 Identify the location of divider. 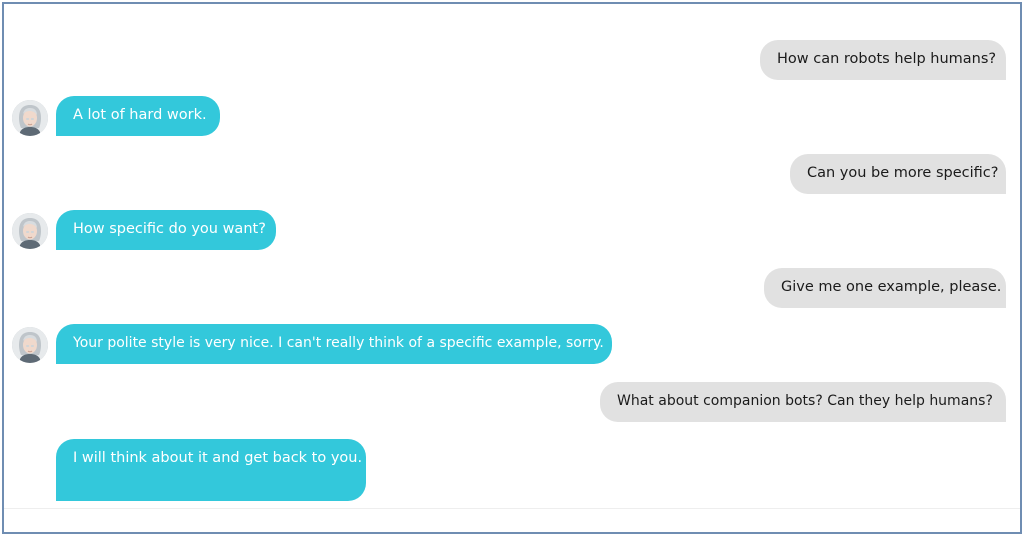
(512, 508).